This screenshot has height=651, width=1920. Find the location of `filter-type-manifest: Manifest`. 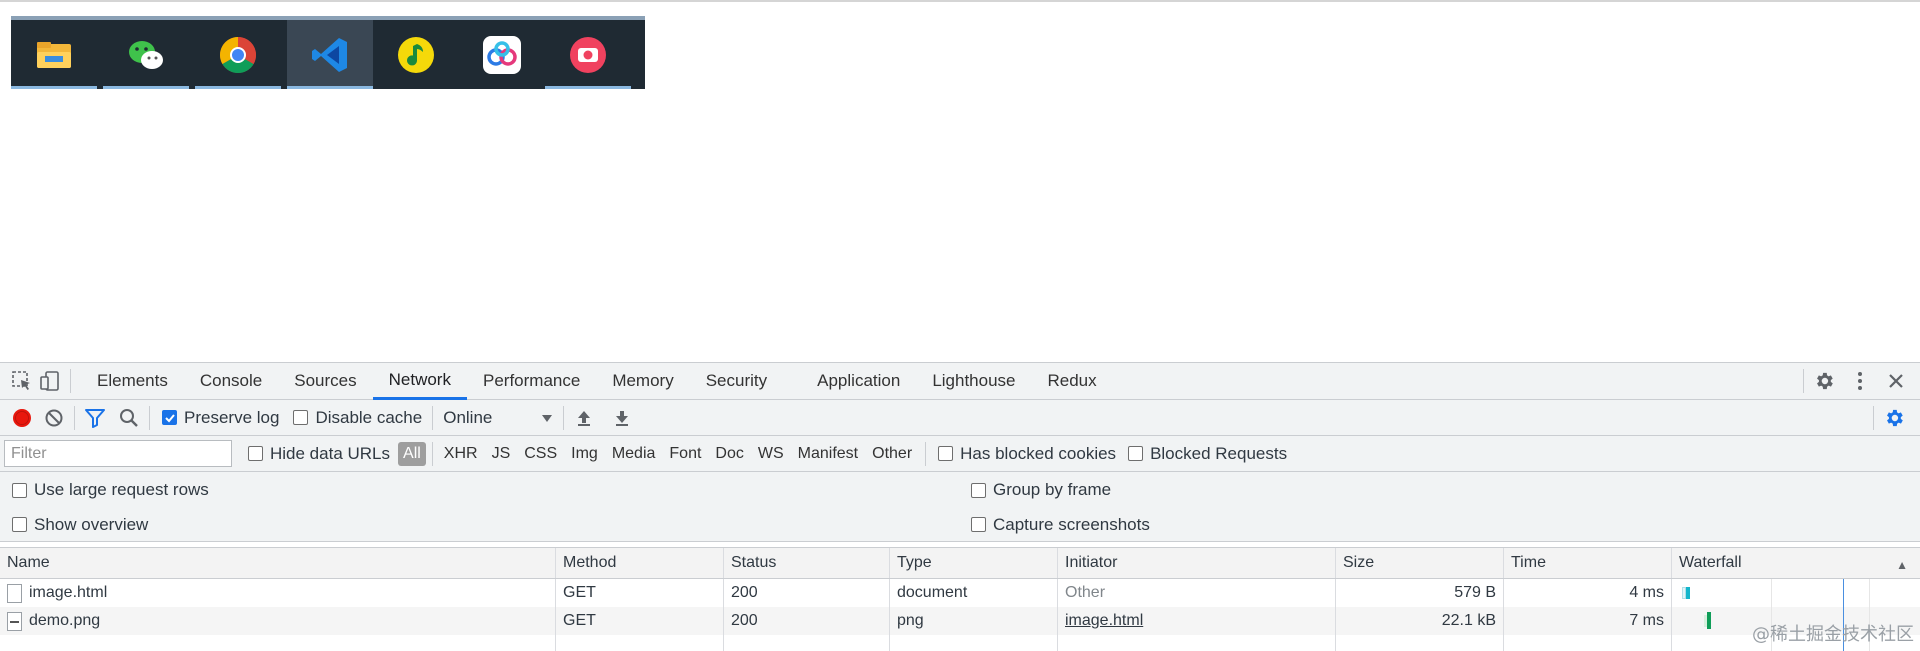

filter-type-manifest: Manifest is located at coordinates (828, 454).